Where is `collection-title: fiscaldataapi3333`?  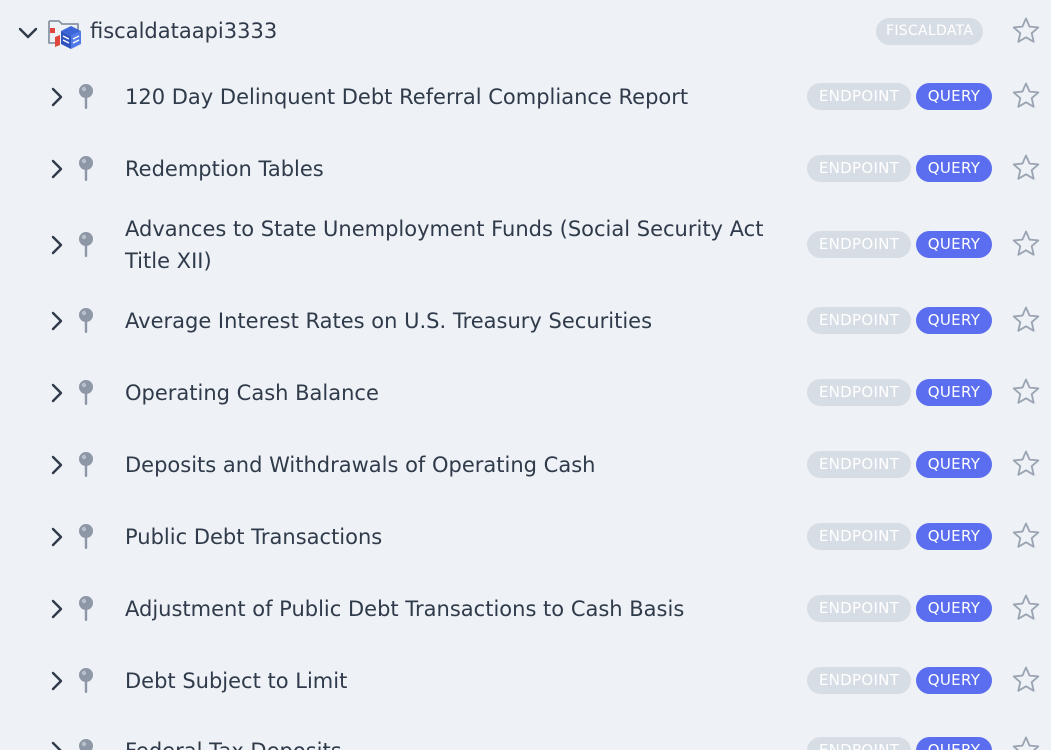
collection-title: fiscaldataapi3333 is located at coordinates (183, 31).